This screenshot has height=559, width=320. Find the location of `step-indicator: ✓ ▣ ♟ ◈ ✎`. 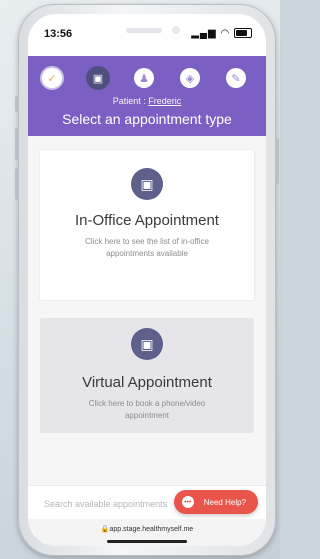

step-indicator: ✓ ▣ ♟ ◈ ✎ is located at coordinates (147, 78).